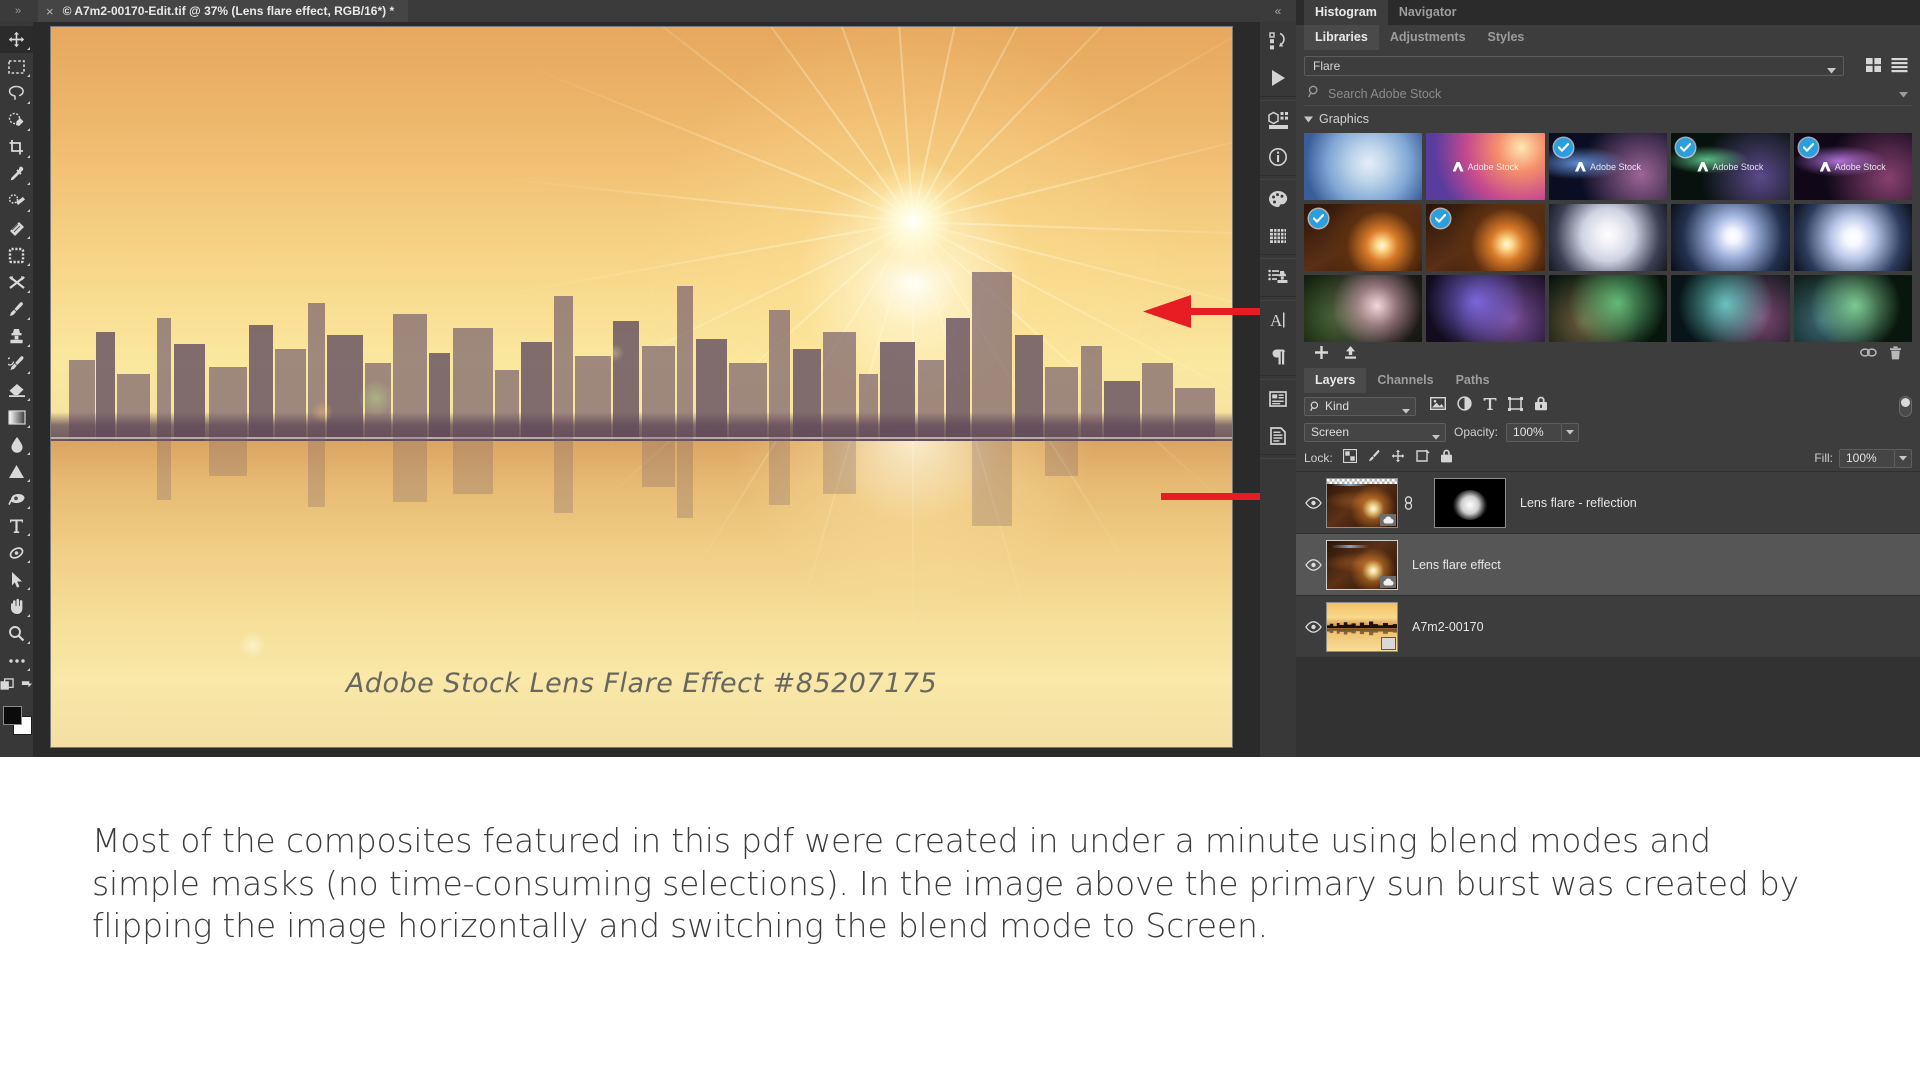  I want to click on eraser-tool, so click(16, 390).